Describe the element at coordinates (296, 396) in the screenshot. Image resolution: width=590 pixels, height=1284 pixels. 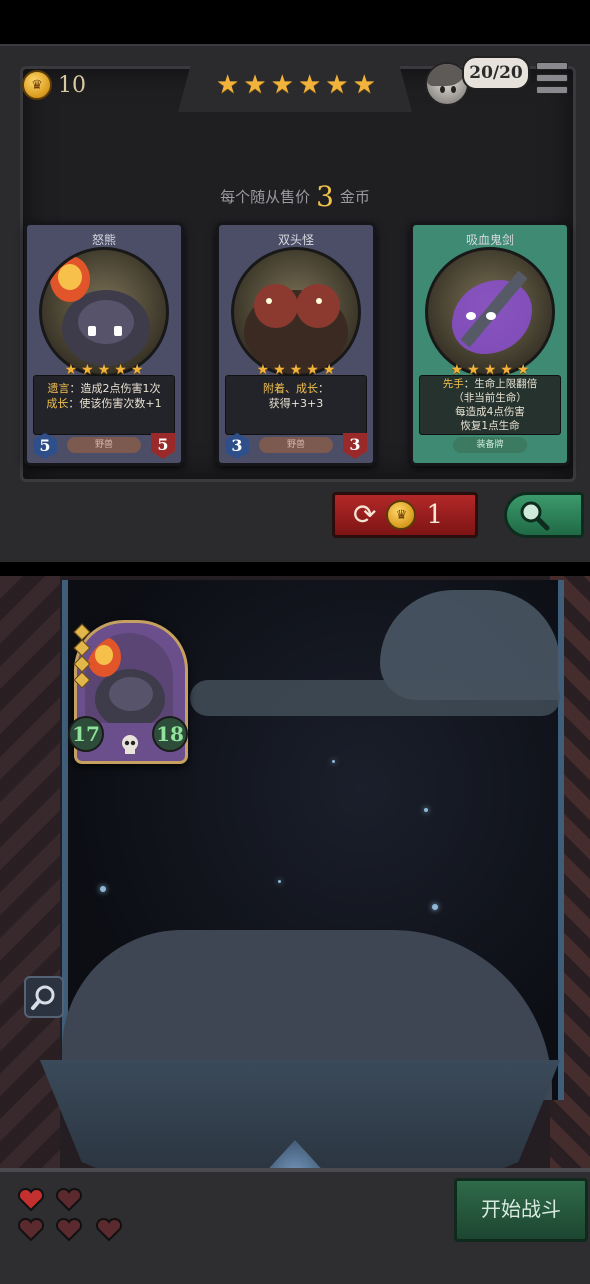
I see `card-description: 附着、成长： 获得+3+3` at that location.